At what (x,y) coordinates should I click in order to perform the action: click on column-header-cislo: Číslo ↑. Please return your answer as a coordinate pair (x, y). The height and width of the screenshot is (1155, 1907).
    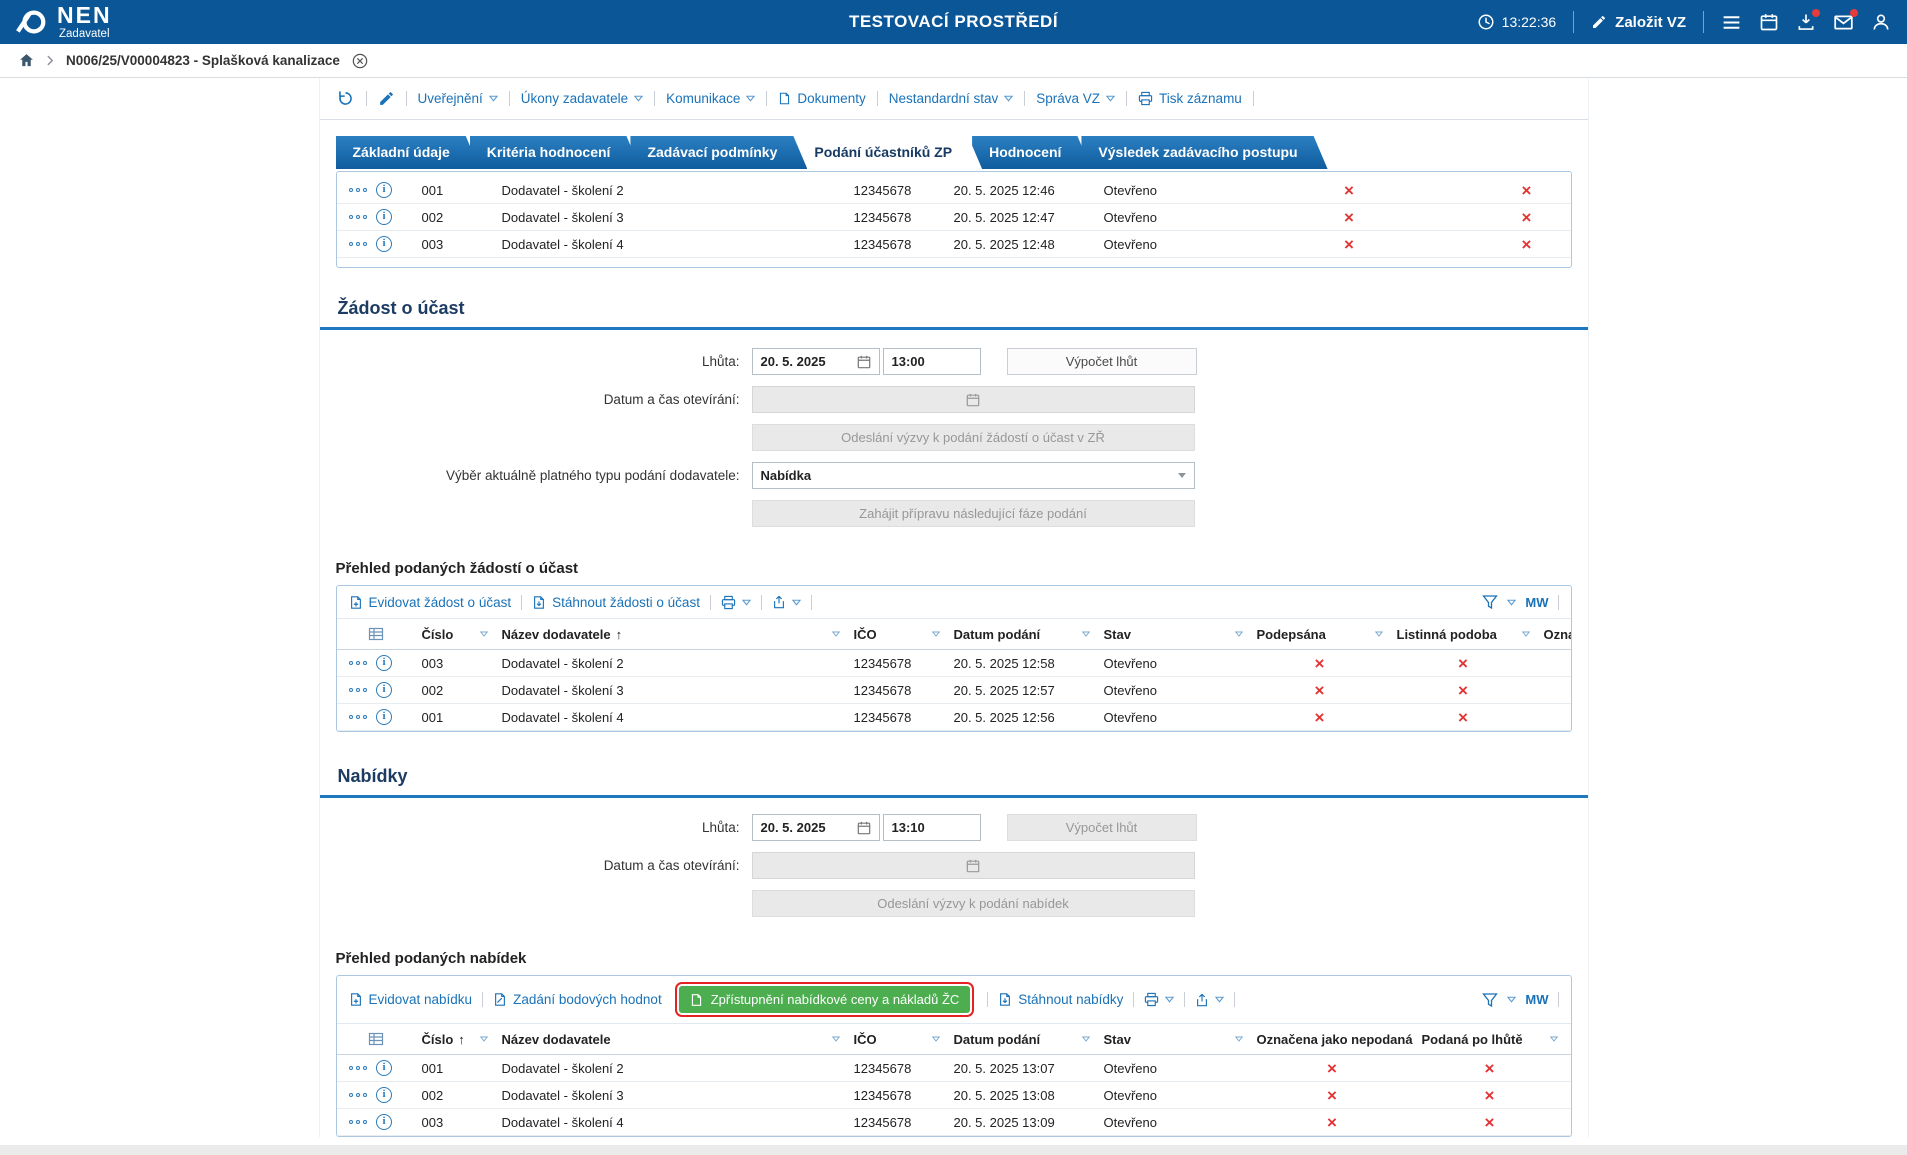
    Looking at the image, I should click on (455, 1039).